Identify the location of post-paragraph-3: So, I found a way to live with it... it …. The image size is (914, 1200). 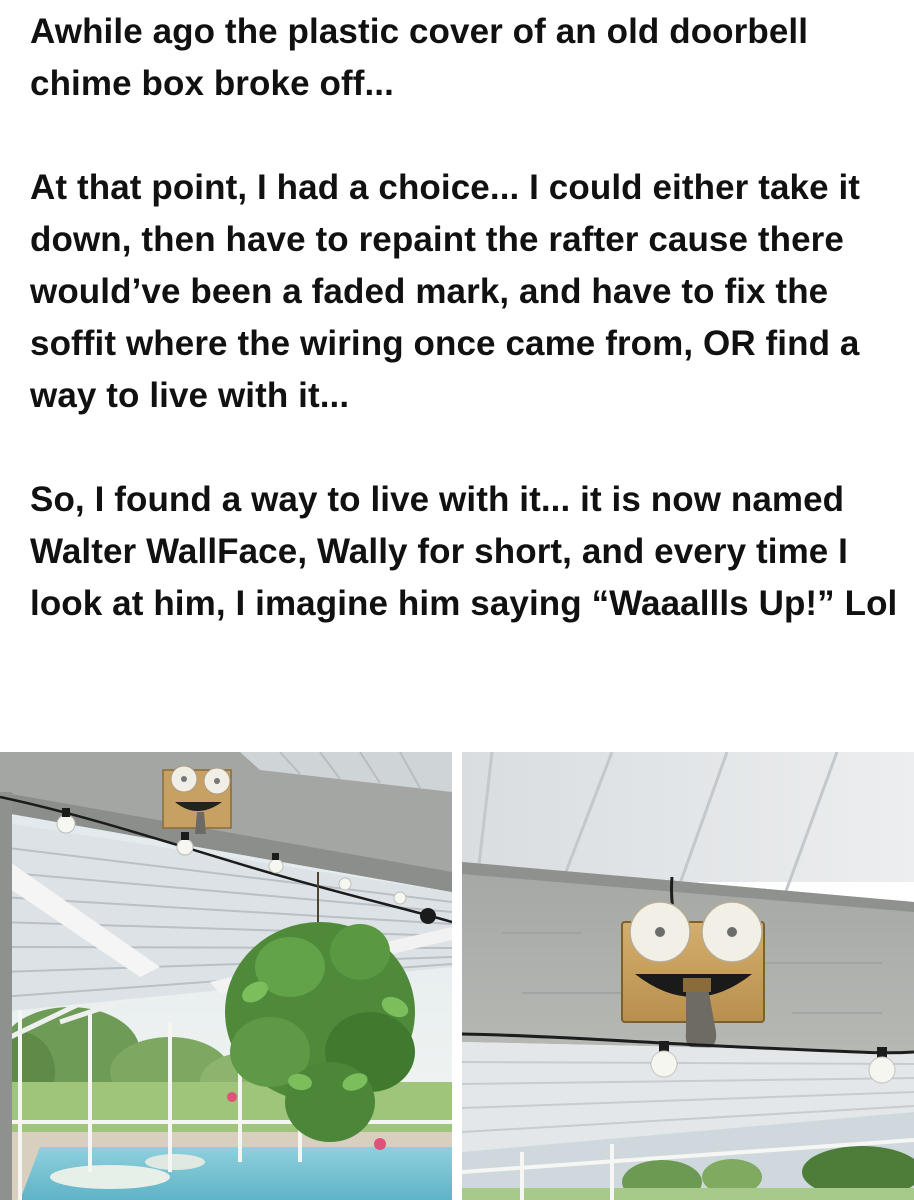
(464, 551).